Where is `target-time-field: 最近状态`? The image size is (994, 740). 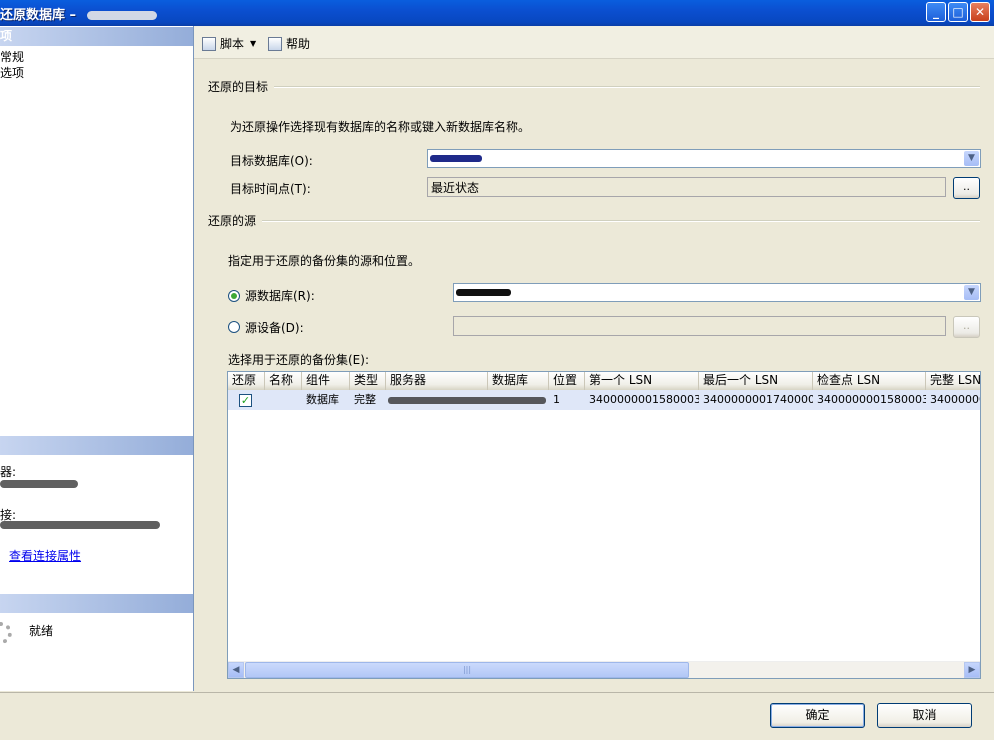 target-time-field: 最近状态 is located at coordinates (686, 187).